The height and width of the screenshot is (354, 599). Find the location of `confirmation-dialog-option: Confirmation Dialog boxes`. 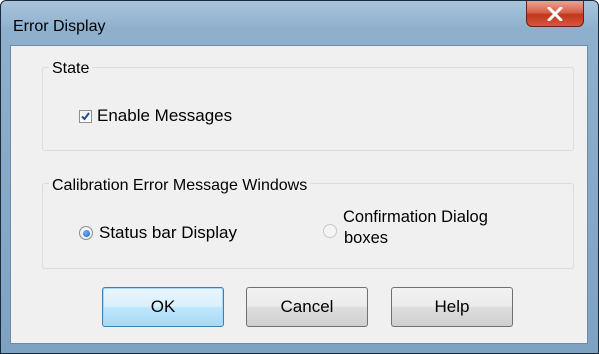

confirmation-dialog-option: Confirmation Dialog boxes is located at coordinates (433, 228).